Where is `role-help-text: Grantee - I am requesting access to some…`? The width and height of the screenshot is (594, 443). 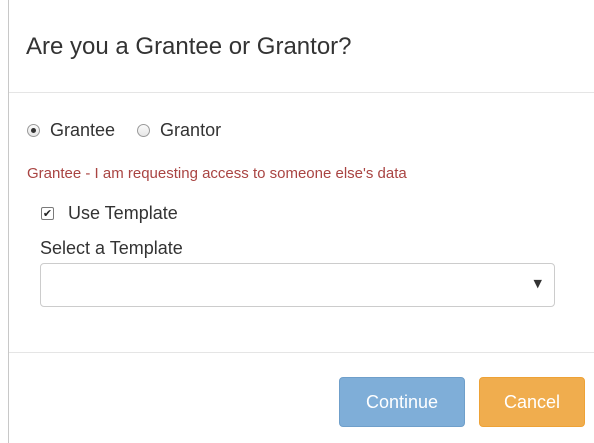 role-help-text: Grantee - I am requesting access to some… is located at coordinates (217, 173).